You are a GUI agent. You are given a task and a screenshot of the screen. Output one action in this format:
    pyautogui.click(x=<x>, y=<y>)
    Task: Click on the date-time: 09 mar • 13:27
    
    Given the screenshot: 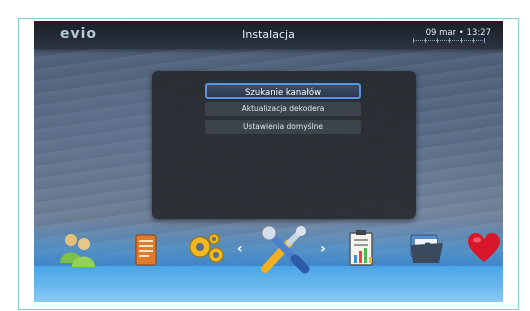 What is the action you would take?
    pyautogui.click(x=458, y=33)
    